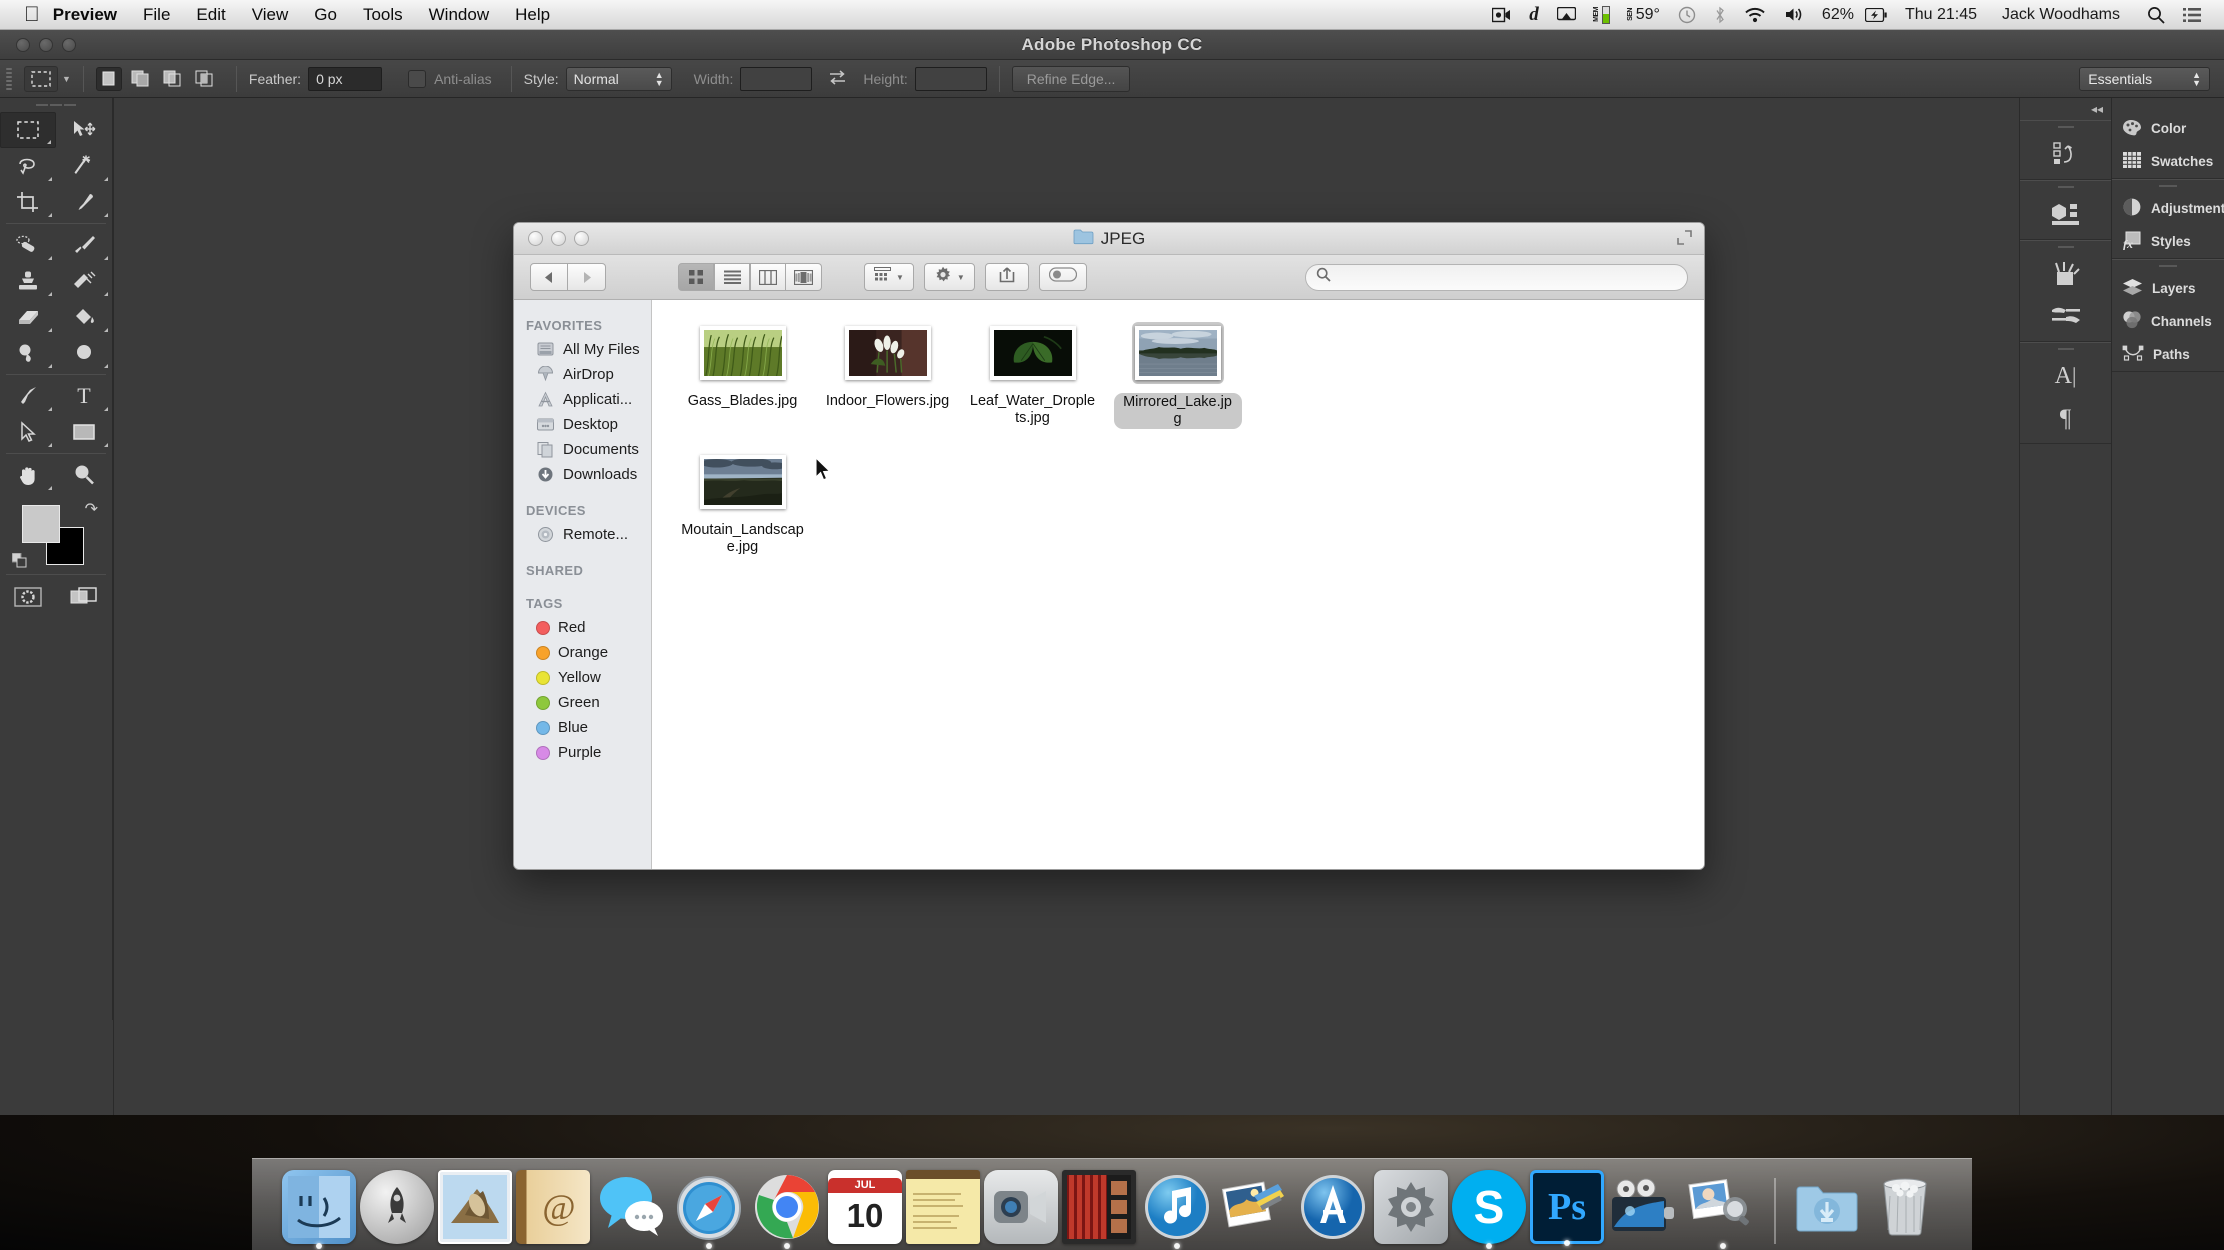 The image size is (2224, 1250). What do you see at coordinates (84, 245) in the screenshot?
I see `brush-tool` at bounding box center [84, 245].